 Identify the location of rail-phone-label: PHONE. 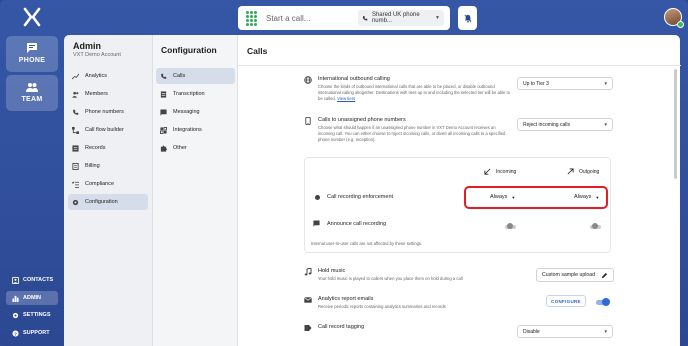
(32, 60).